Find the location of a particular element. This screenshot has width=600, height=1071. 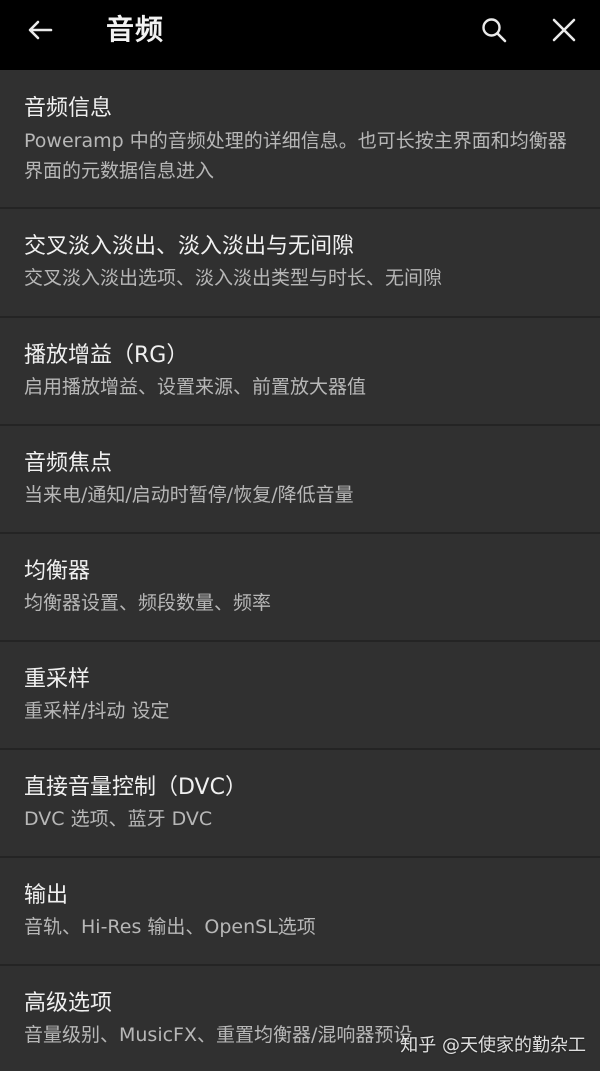

close-icon is located at coordinates (564, 32).